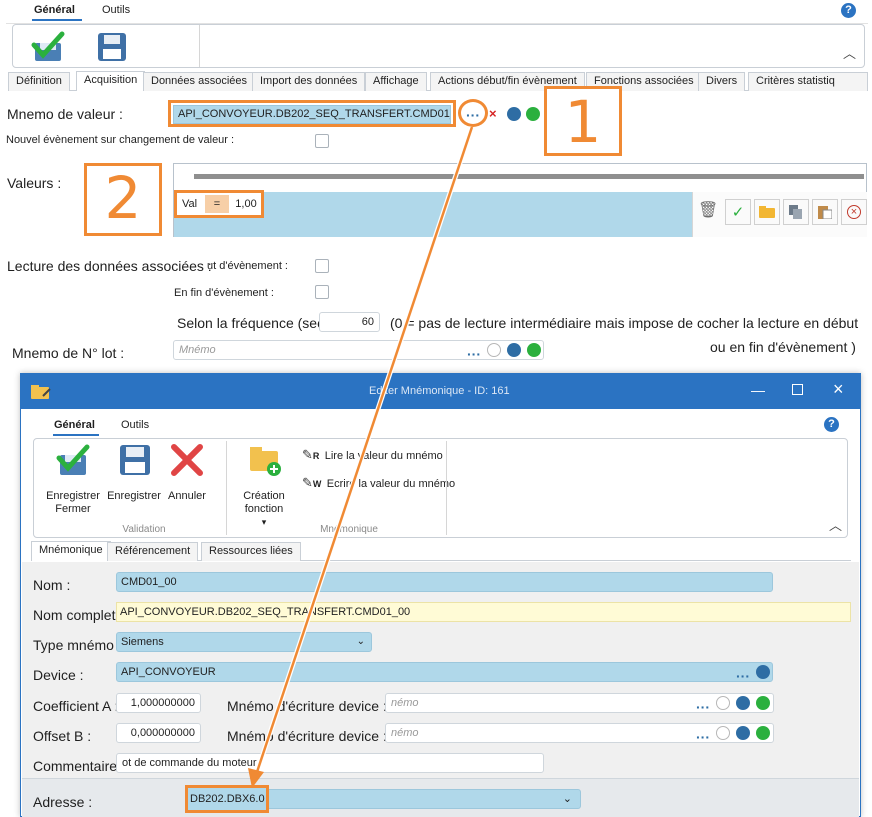 The width and height of the screenshot is (872, 817). Describe the element at coordinates (514, 114) in the screenshot. I see `navigate-arrow-icon` at that location.